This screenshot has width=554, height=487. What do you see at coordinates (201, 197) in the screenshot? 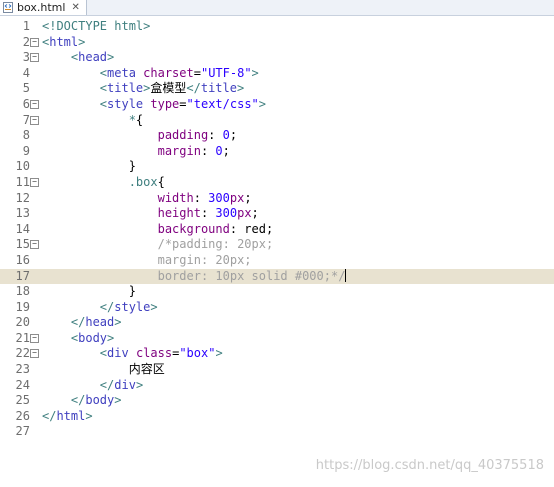
I see `code-token: :` at bounding box center [201, 197].